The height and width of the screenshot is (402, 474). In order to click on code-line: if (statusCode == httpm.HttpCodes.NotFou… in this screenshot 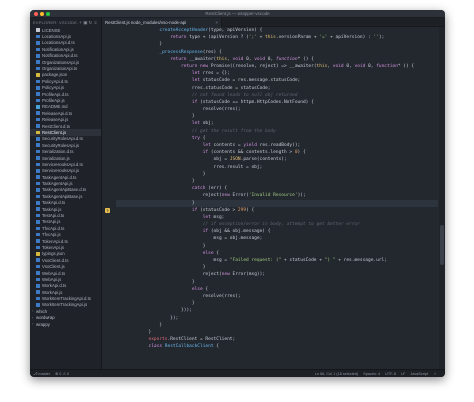, I will do `click(277, 102)`.